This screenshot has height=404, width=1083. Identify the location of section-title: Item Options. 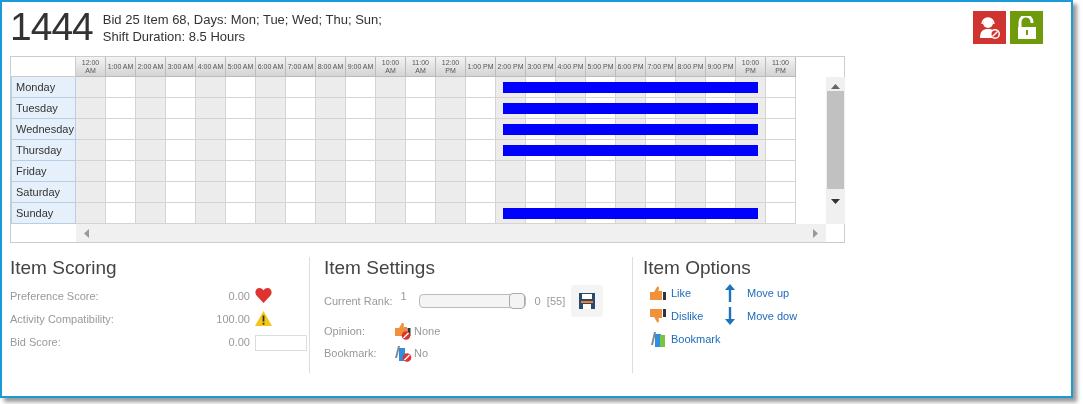
(697, 268).